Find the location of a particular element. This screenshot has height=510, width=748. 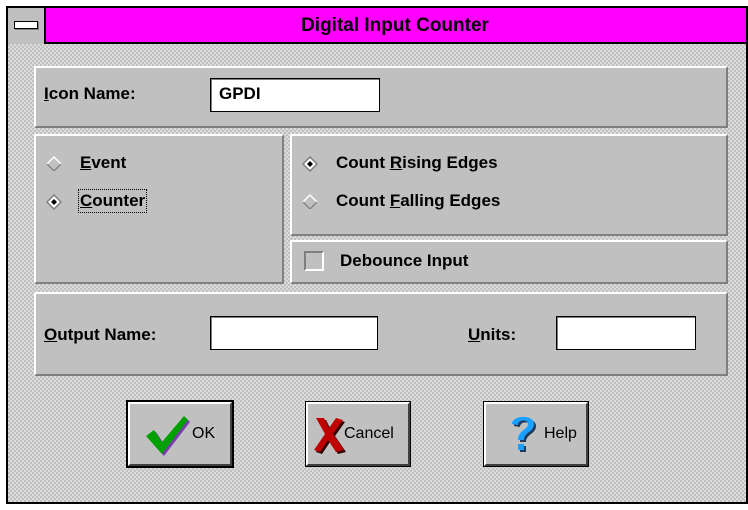

event-label: Event is located at coordinates (103, 162).